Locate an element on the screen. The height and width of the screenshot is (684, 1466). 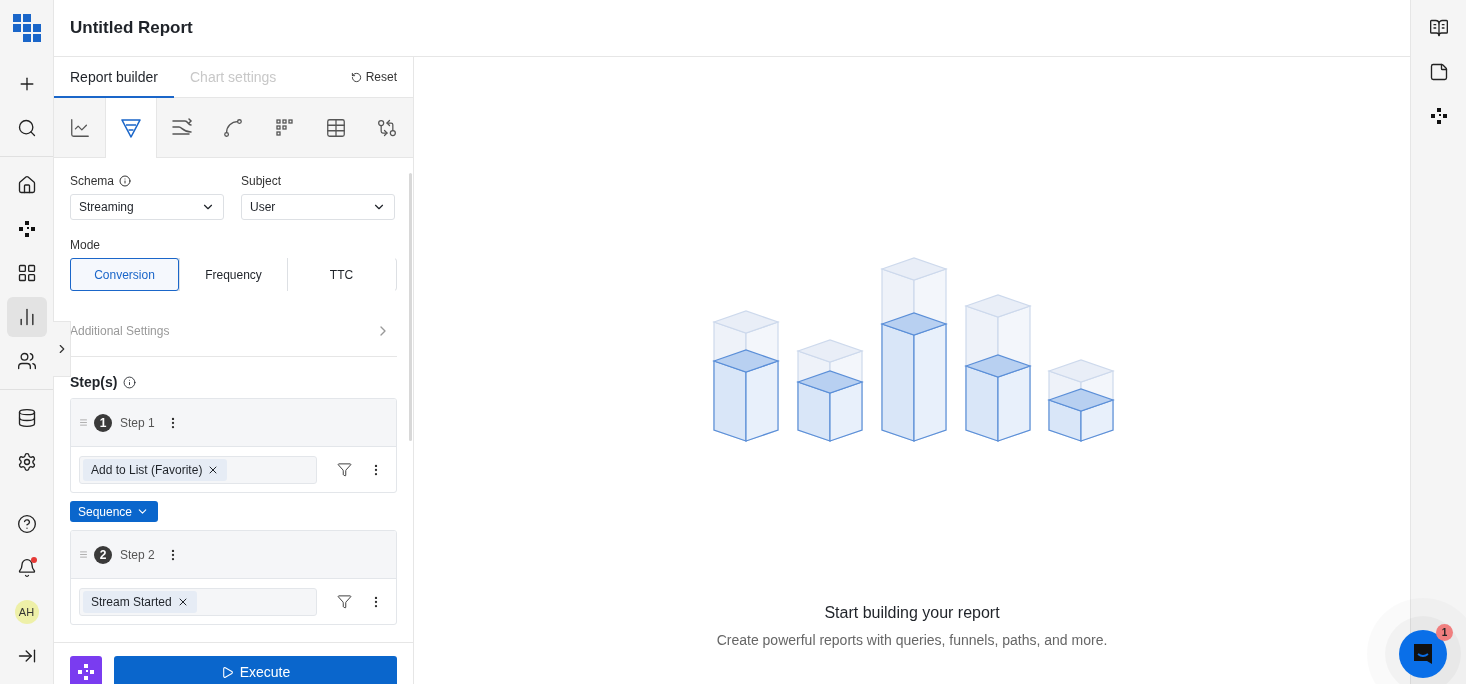
search-icon is located at coordinates (26, 128).